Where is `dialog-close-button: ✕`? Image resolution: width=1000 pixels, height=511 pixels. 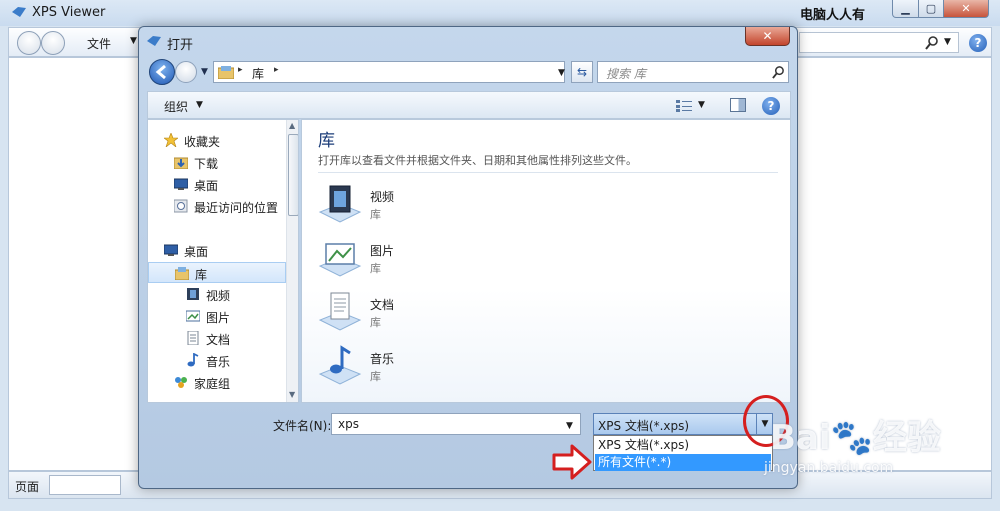 dialog-close-button: ✕ is located at coordinates (767, 36).